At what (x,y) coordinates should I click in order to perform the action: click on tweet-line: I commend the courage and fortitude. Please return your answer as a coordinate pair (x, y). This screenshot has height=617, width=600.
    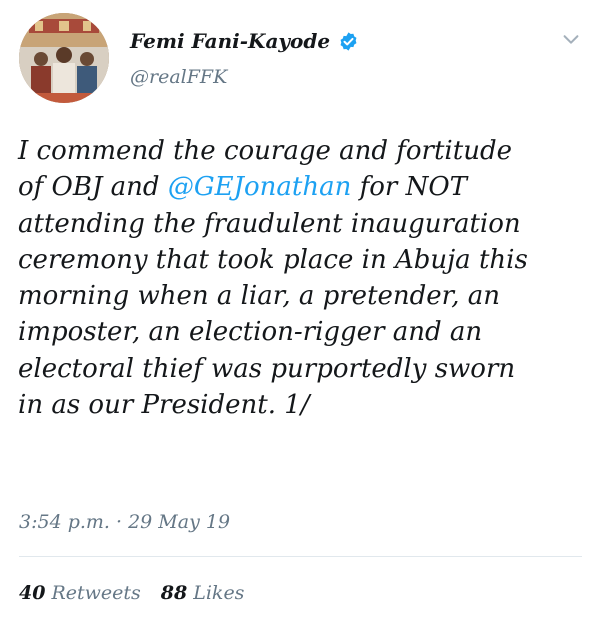
    Looking at the image, I should click on (302, 151).